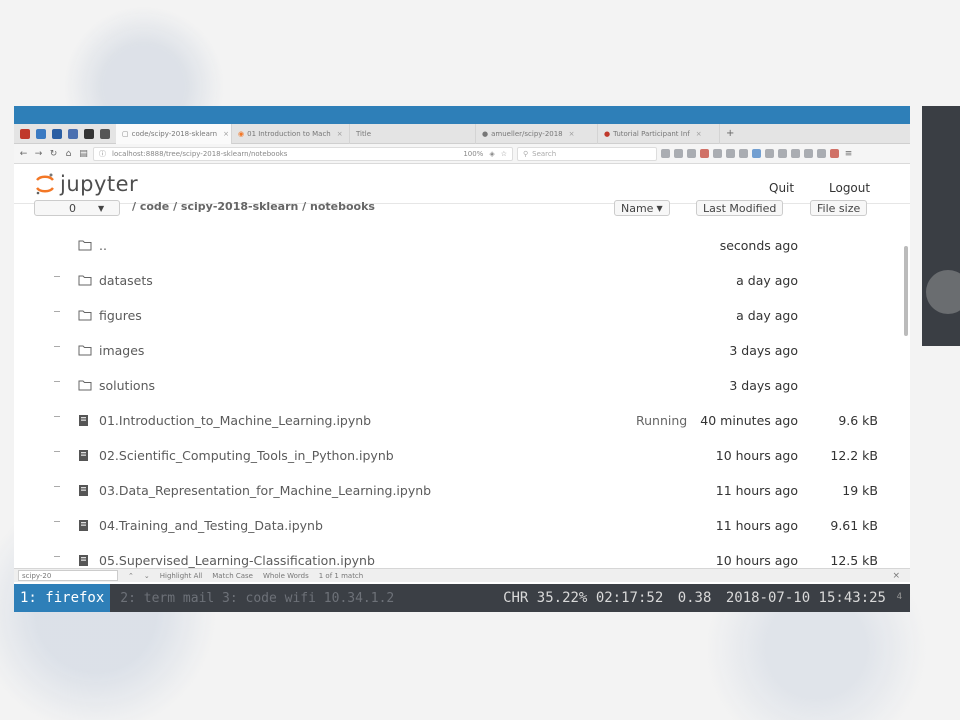 Image resolution: width=960 pixels, height=720 pixels. I want to click on file-row: datasets a day ago, so click(462, 280).